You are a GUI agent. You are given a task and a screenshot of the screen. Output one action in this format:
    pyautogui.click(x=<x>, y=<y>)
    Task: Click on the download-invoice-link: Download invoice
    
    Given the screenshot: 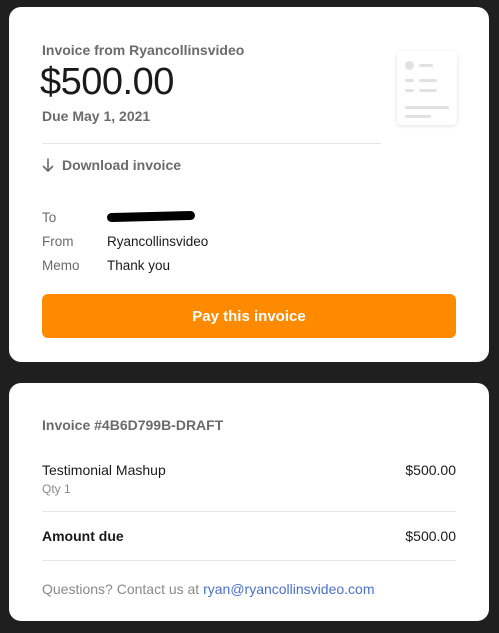 What is the action you would take?
    pyautogui.click(x=111, y=165)
    